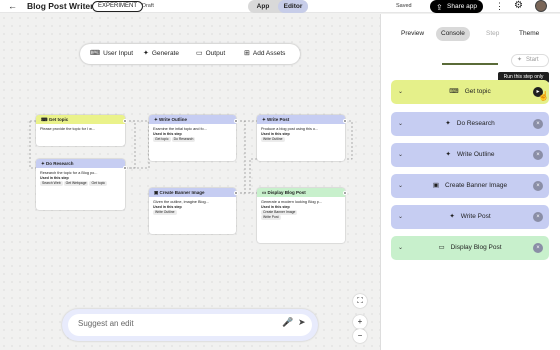 Image resolution: width=560 pixels, height=350 pixels. Describe the element at coordinates (360, 301) in the screenshot. I see `fit-view-icon: ⛶` at that location.